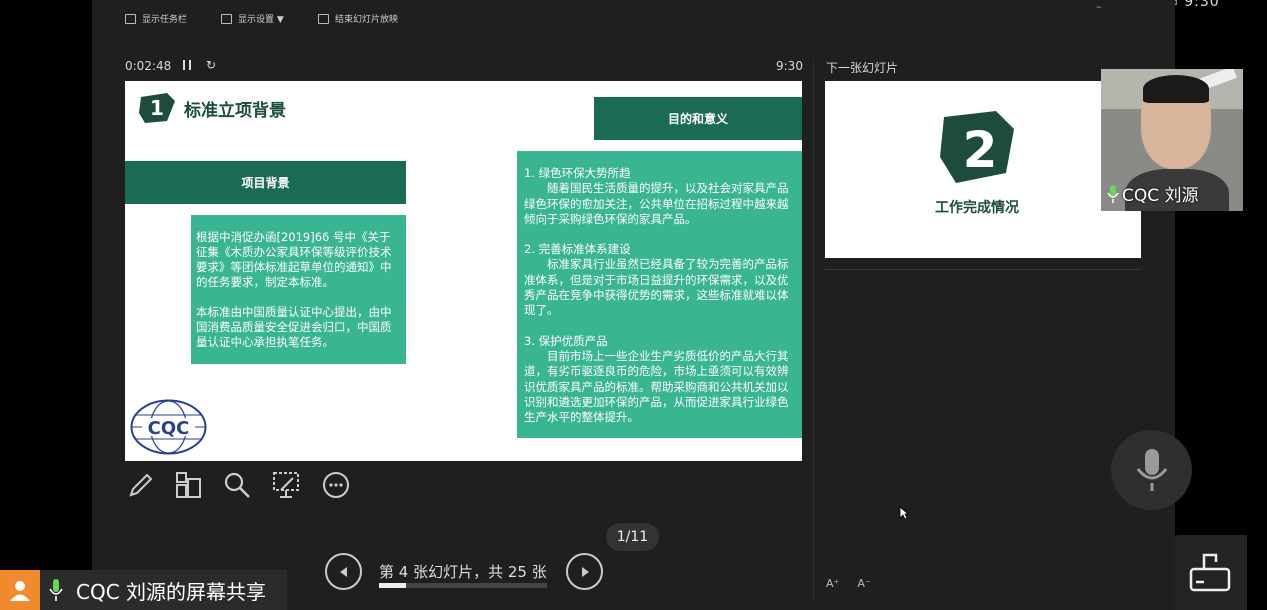 This screenshot has height=610, width=1267. What do you see at coordinates (171, 591) in the screenshot?
I see `share-text: CQC 刘源的屏幕共享` at bounding box center [171, 591].